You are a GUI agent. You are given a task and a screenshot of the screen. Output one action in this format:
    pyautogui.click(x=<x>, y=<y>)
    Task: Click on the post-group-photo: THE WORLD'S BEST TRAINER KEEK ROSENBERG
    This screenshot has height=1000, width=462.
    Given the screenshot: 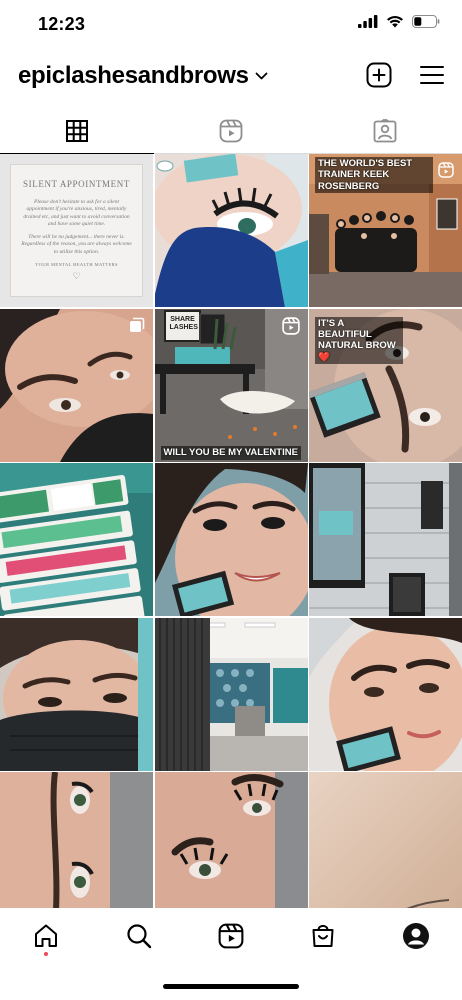 What is the action you would take?
    pyautogui.click(x=385, y=230)
    